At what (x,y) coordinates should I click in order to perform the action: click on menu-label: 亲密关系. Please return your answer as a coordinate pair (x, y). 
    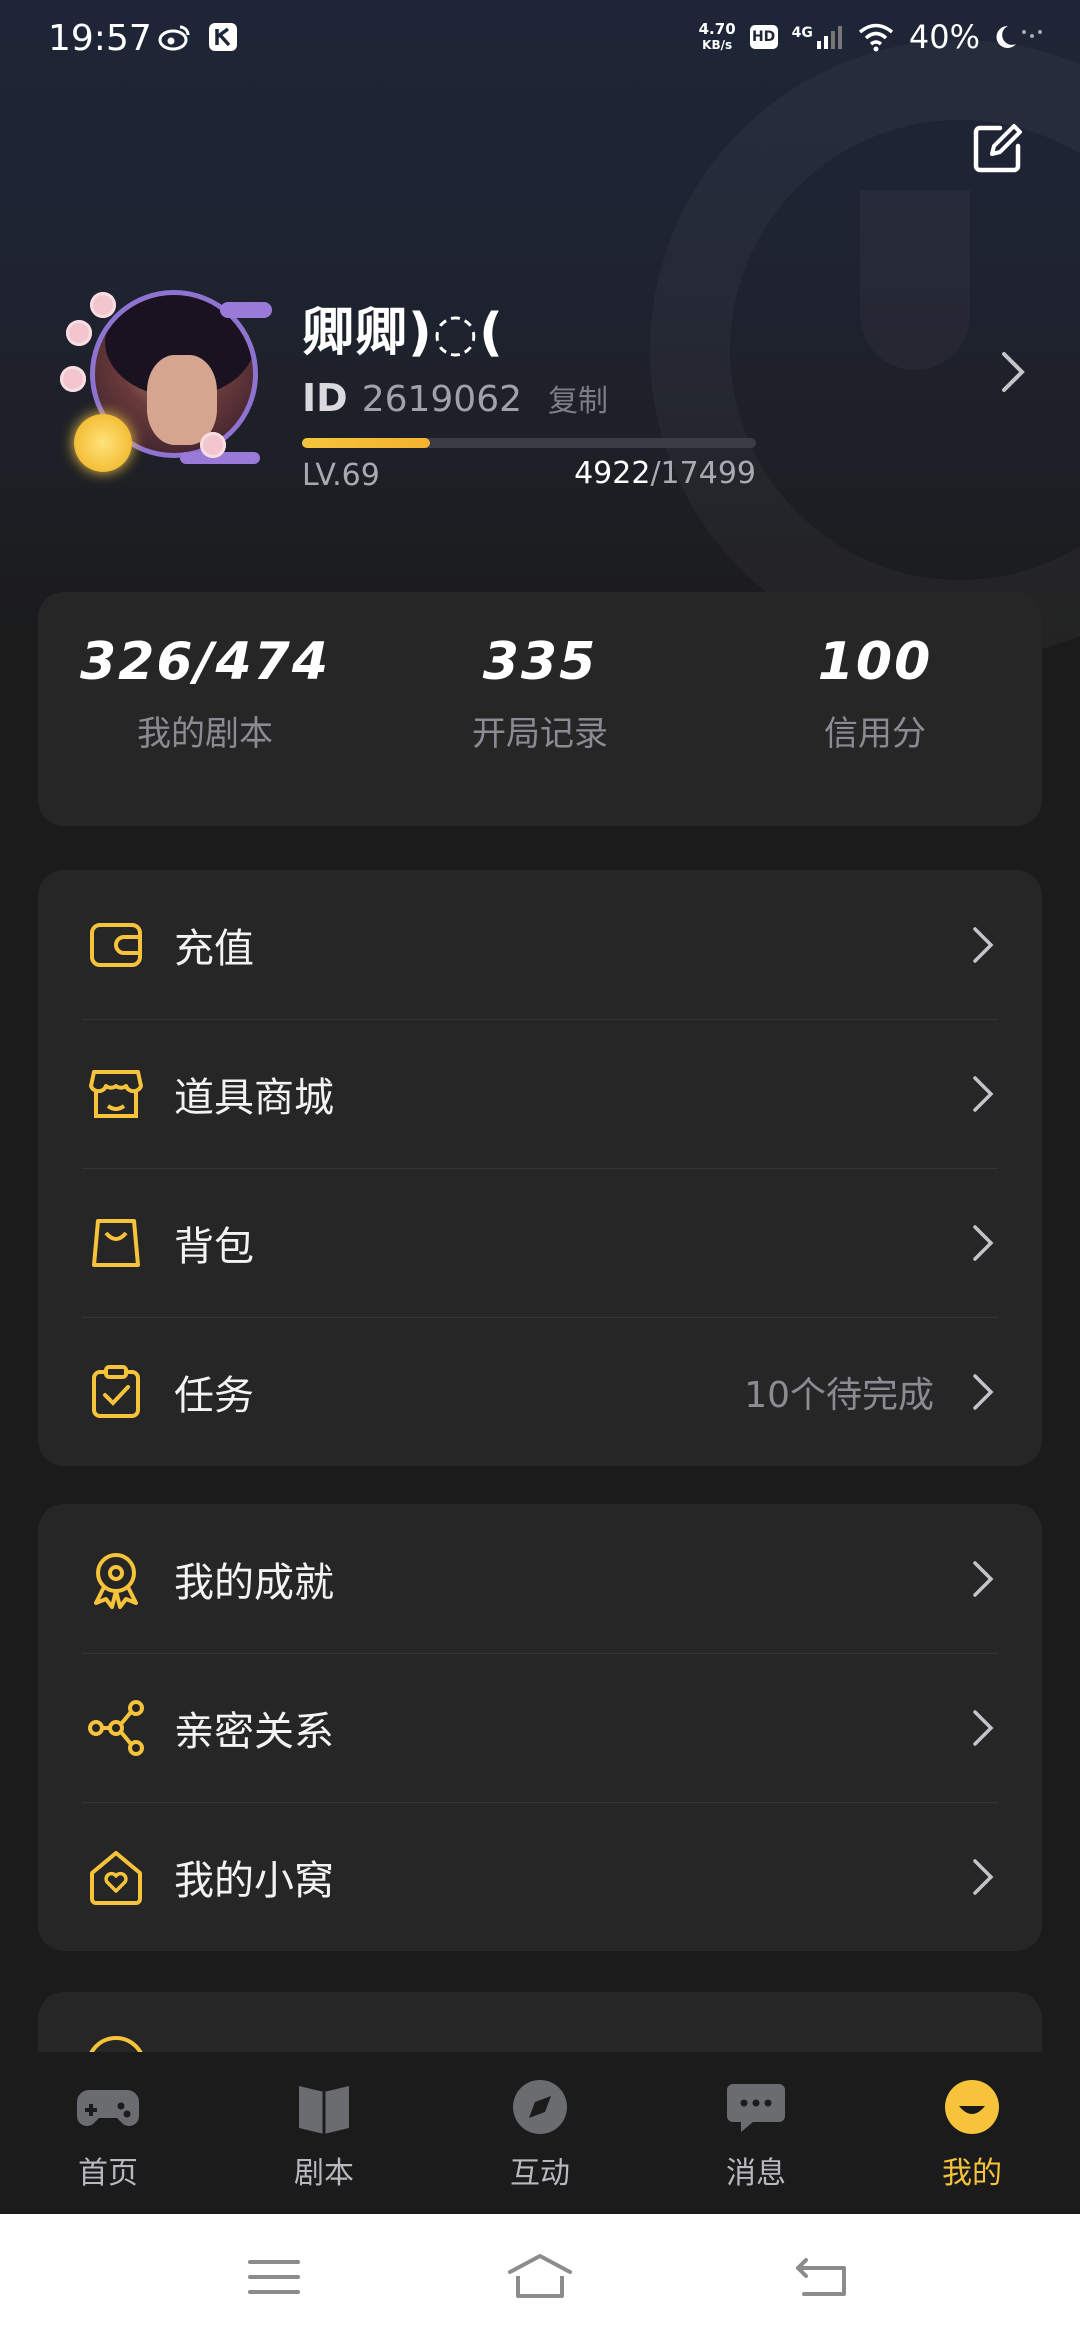
    Looking at the image, I should click on (254, 1731).